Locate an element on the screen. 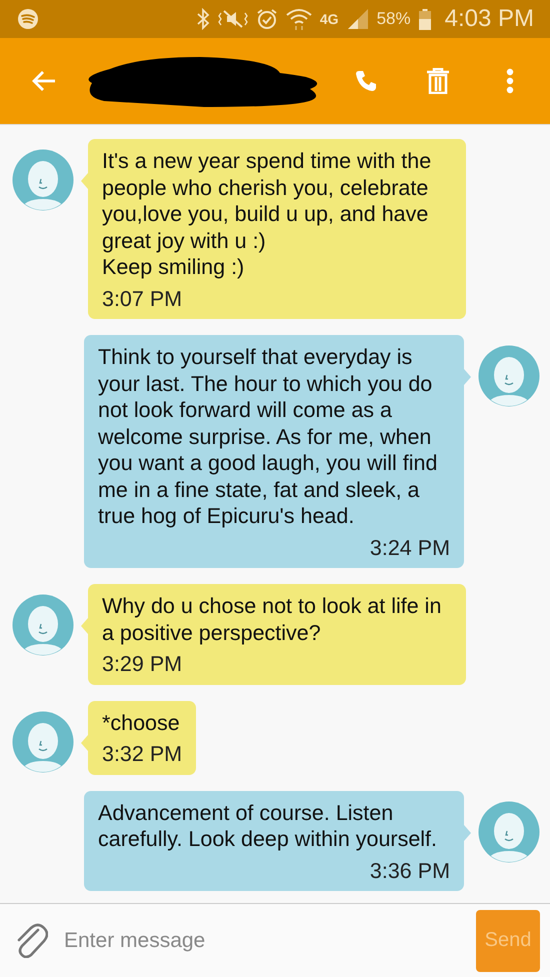  message-time: 3:07 PM is located at coordinates (143, 299).